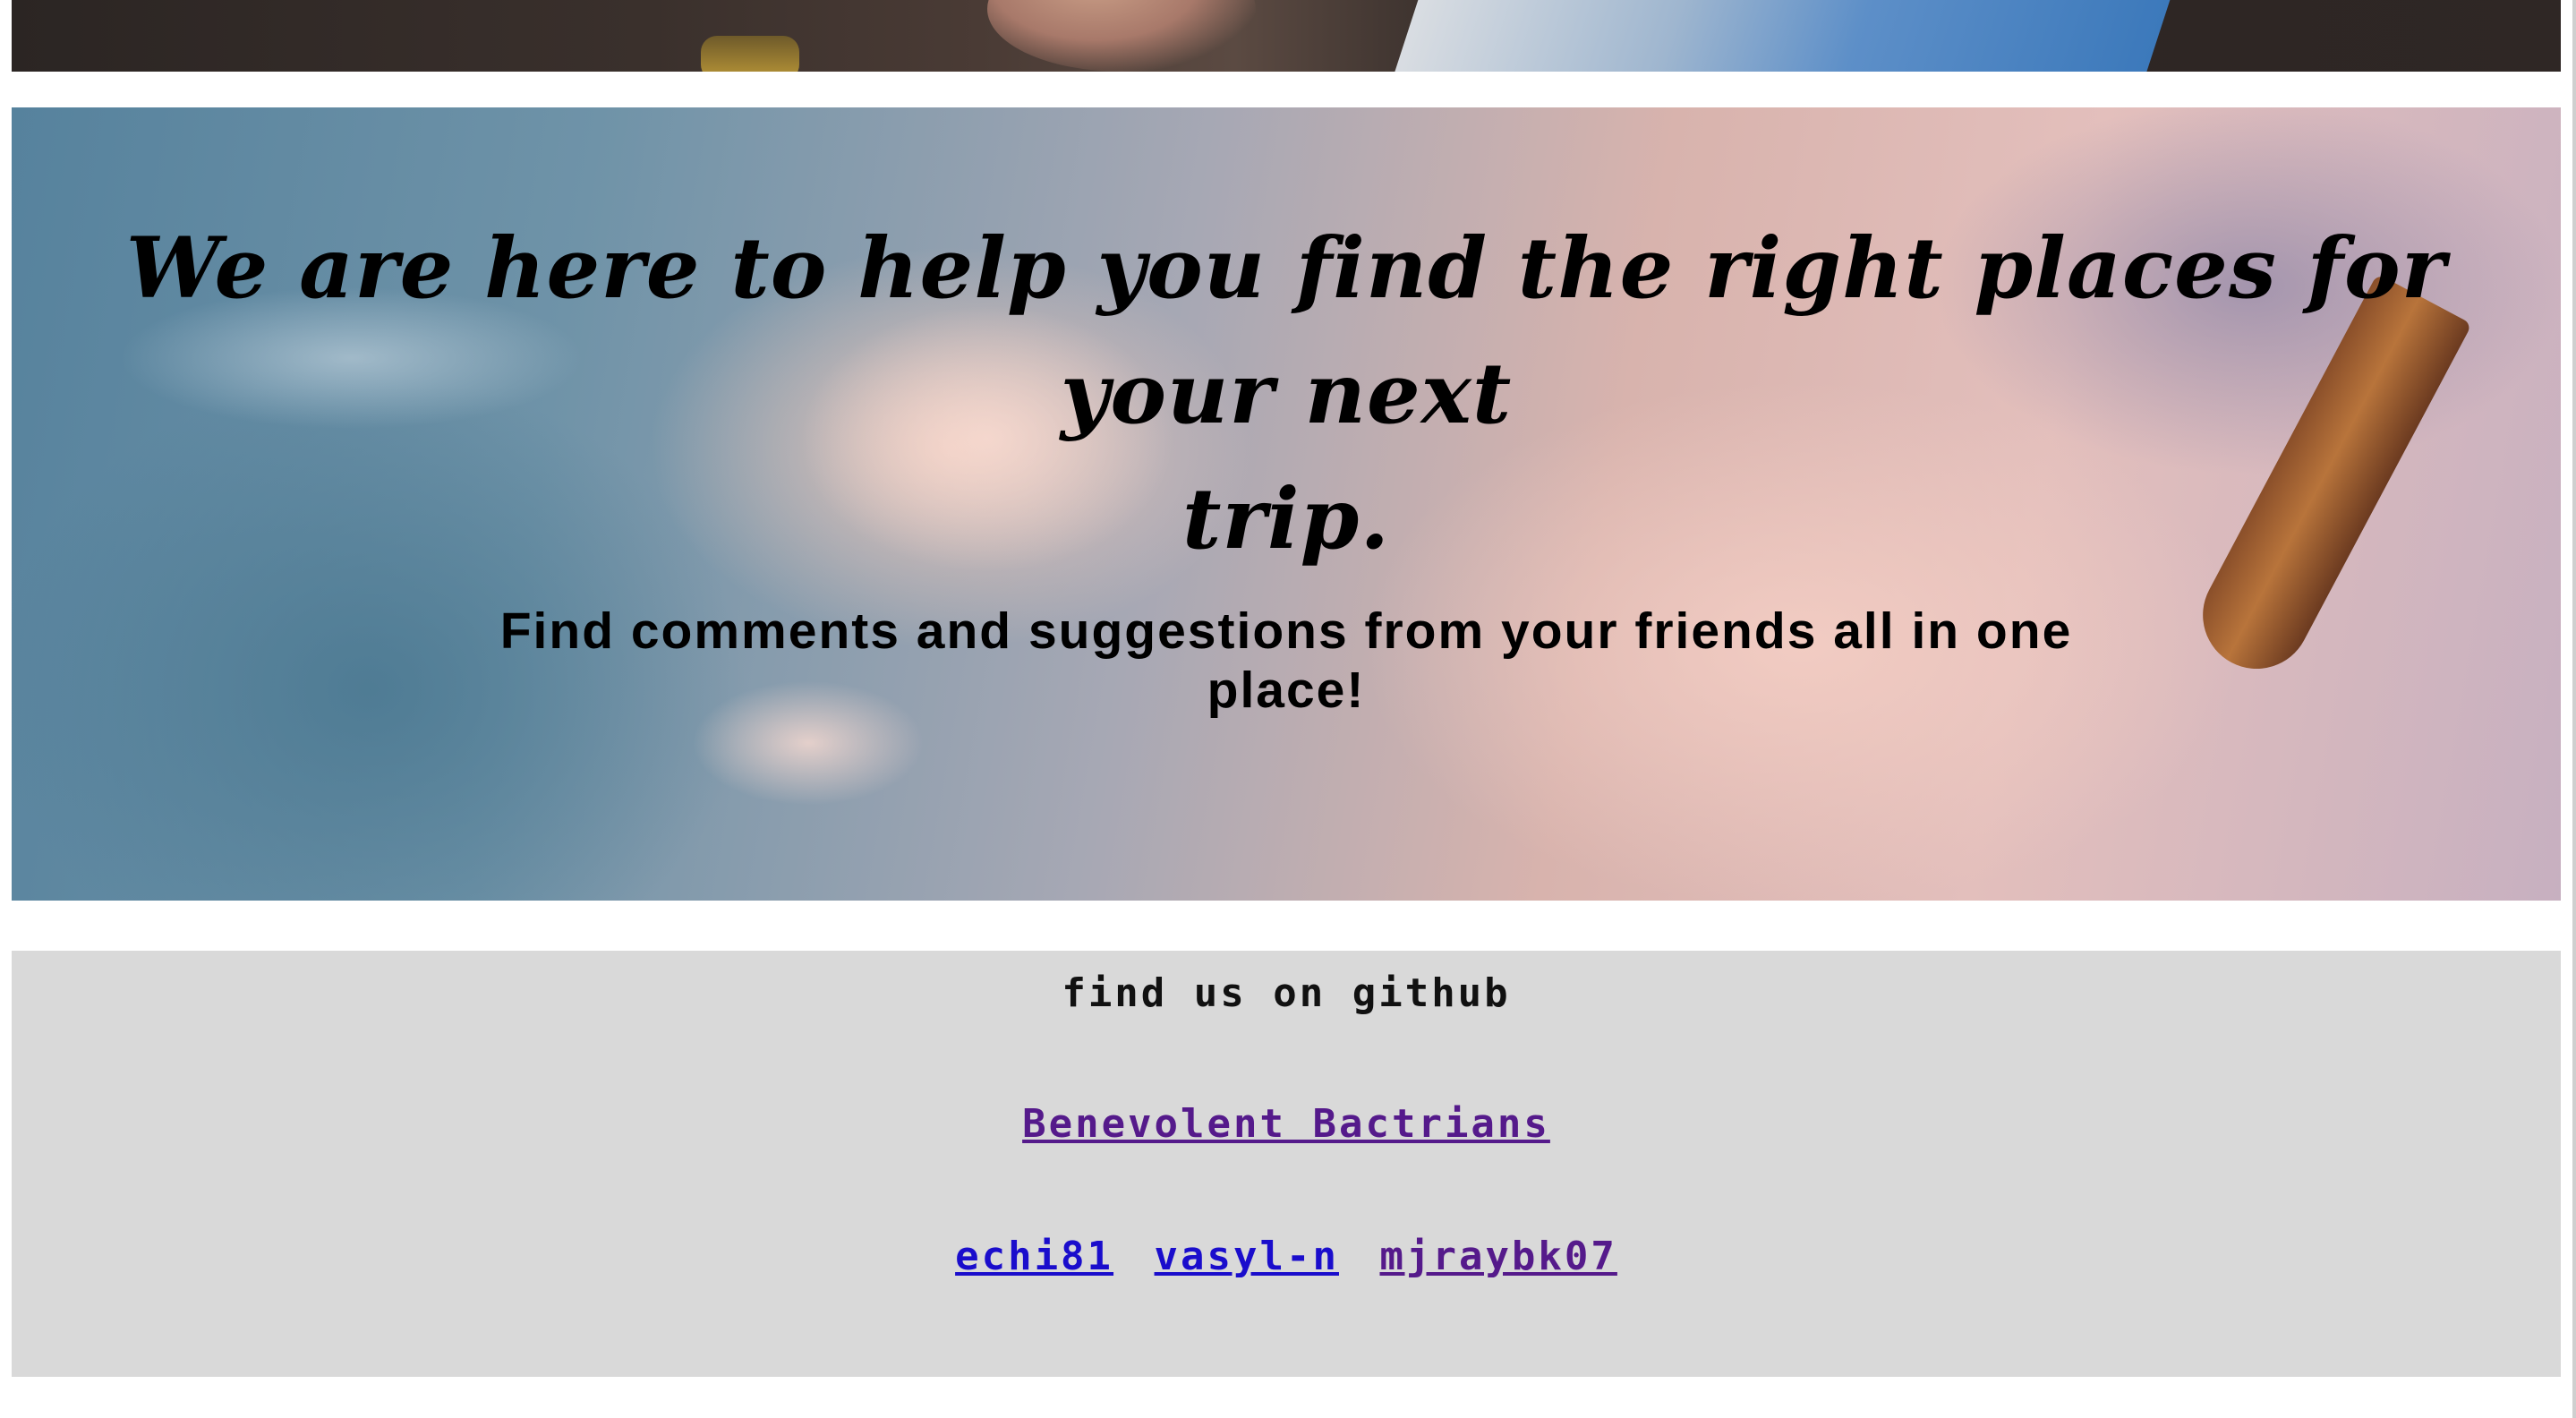 The height and width of the screenshot is (1418, 2576). I want to click on hand-image-detail, so click(1121, 36).